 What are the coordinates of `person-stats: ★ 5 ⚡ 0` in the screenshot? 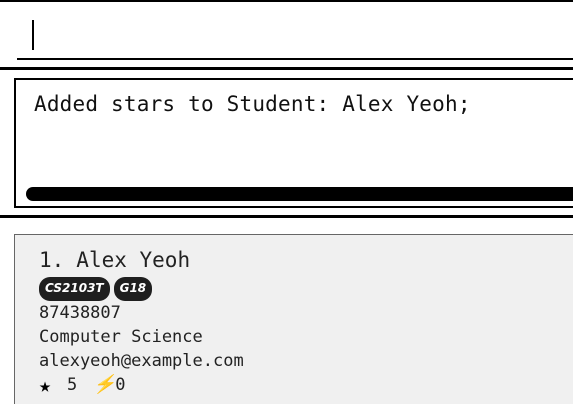 It's located at (304, 385).